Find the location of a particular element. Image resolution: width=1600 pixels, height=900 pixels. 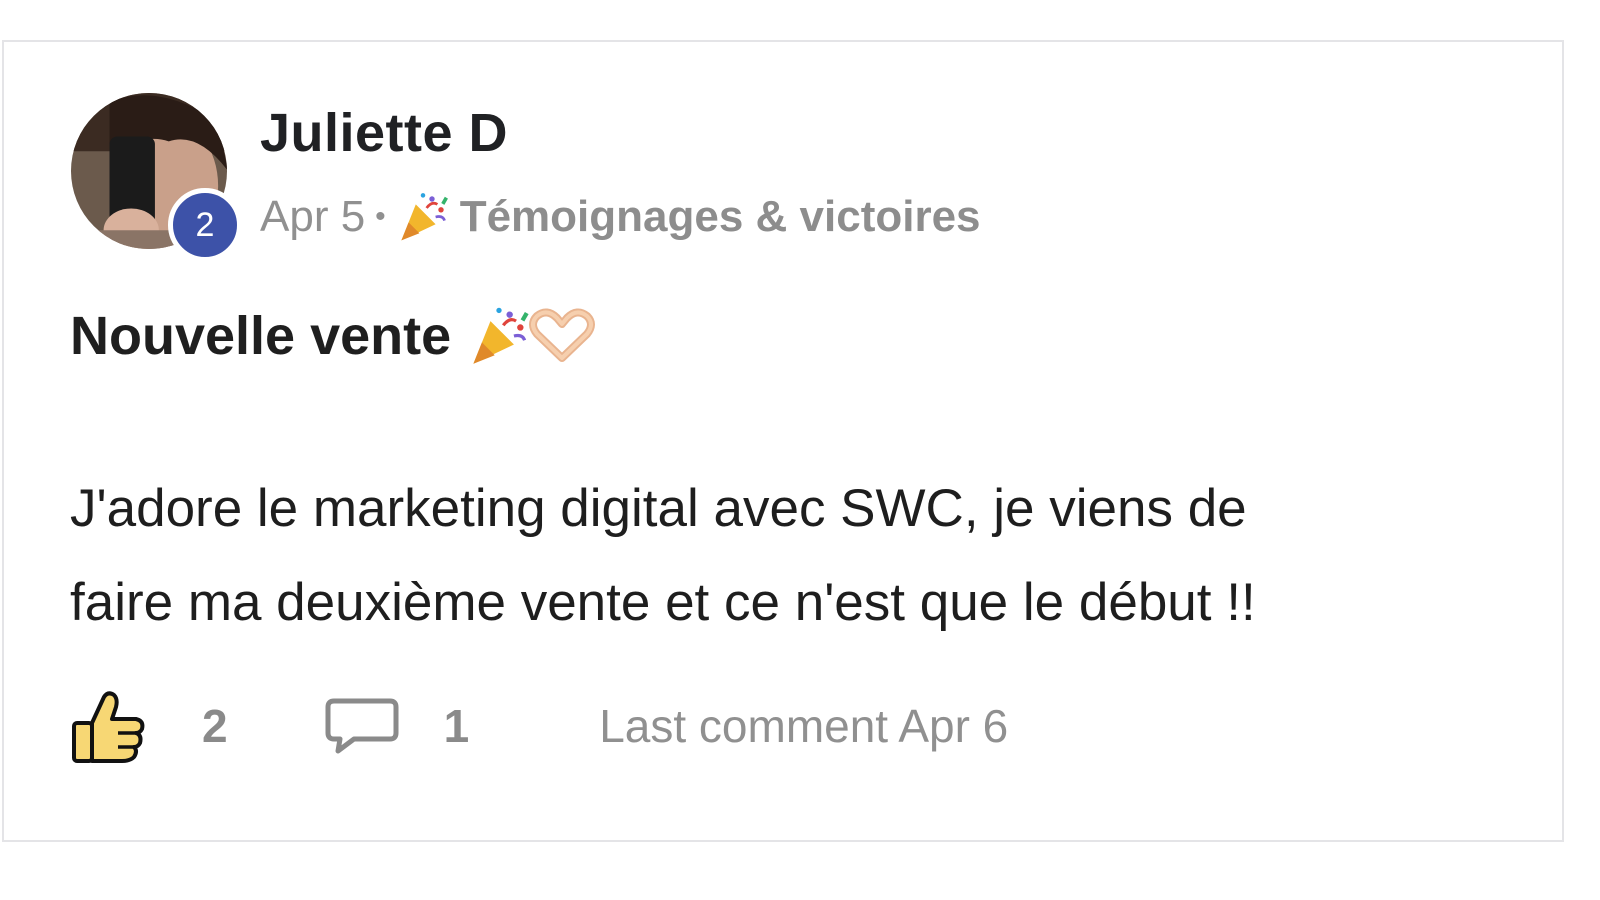

heart-hands-icon is located at coordinates (562, 335).